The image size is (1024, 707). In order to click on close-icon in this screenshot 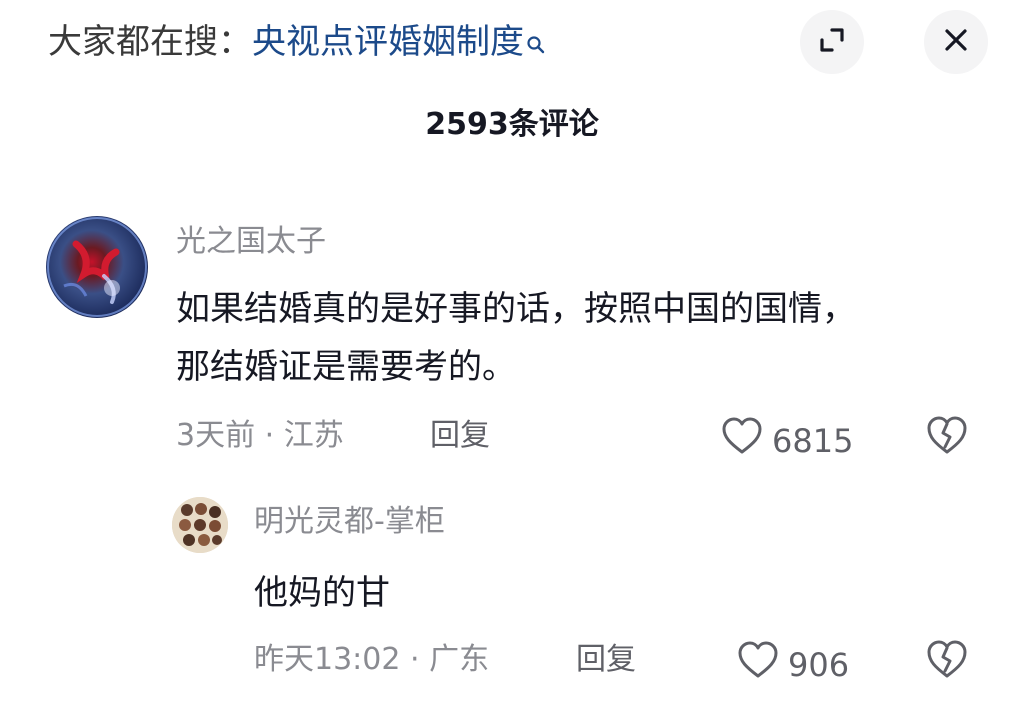, I will do `click(956, 42)`.